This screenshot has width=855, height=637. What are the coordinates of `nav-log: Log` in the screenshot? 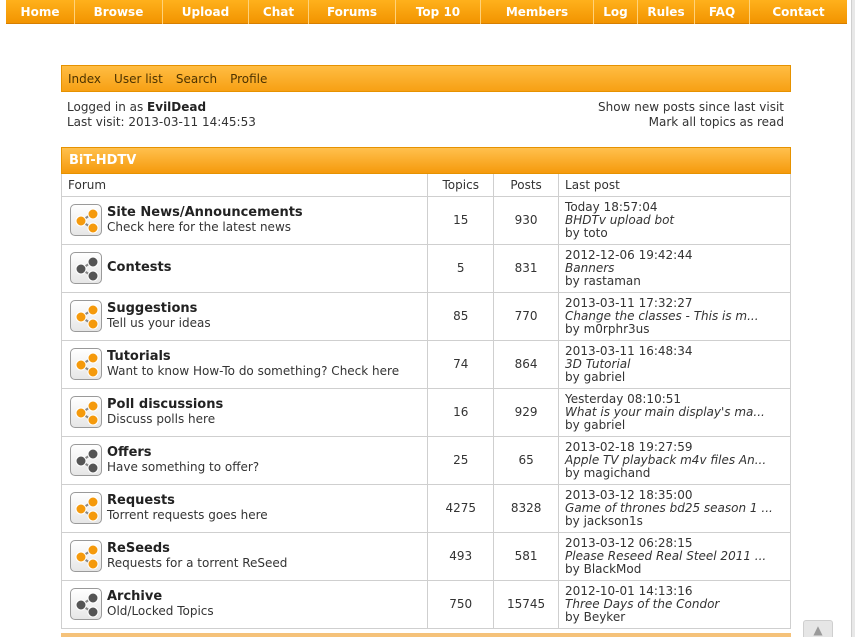 It's located at (616, 12).